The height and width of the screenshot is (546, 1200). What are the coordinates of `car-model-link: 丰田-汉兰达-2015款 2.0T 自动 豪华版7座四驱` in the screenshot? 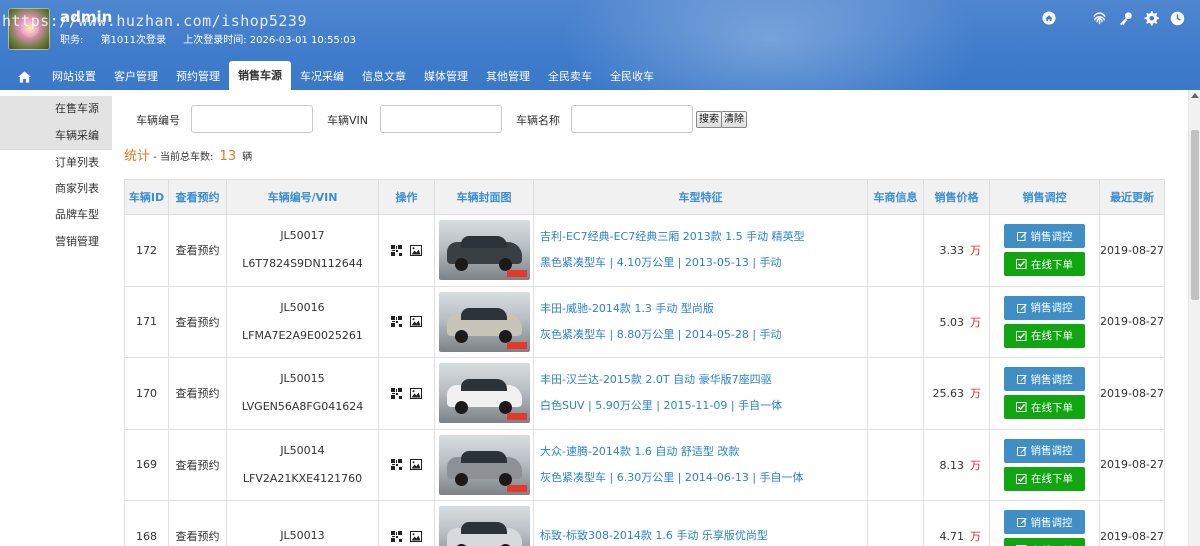 It's located at (703, 380).